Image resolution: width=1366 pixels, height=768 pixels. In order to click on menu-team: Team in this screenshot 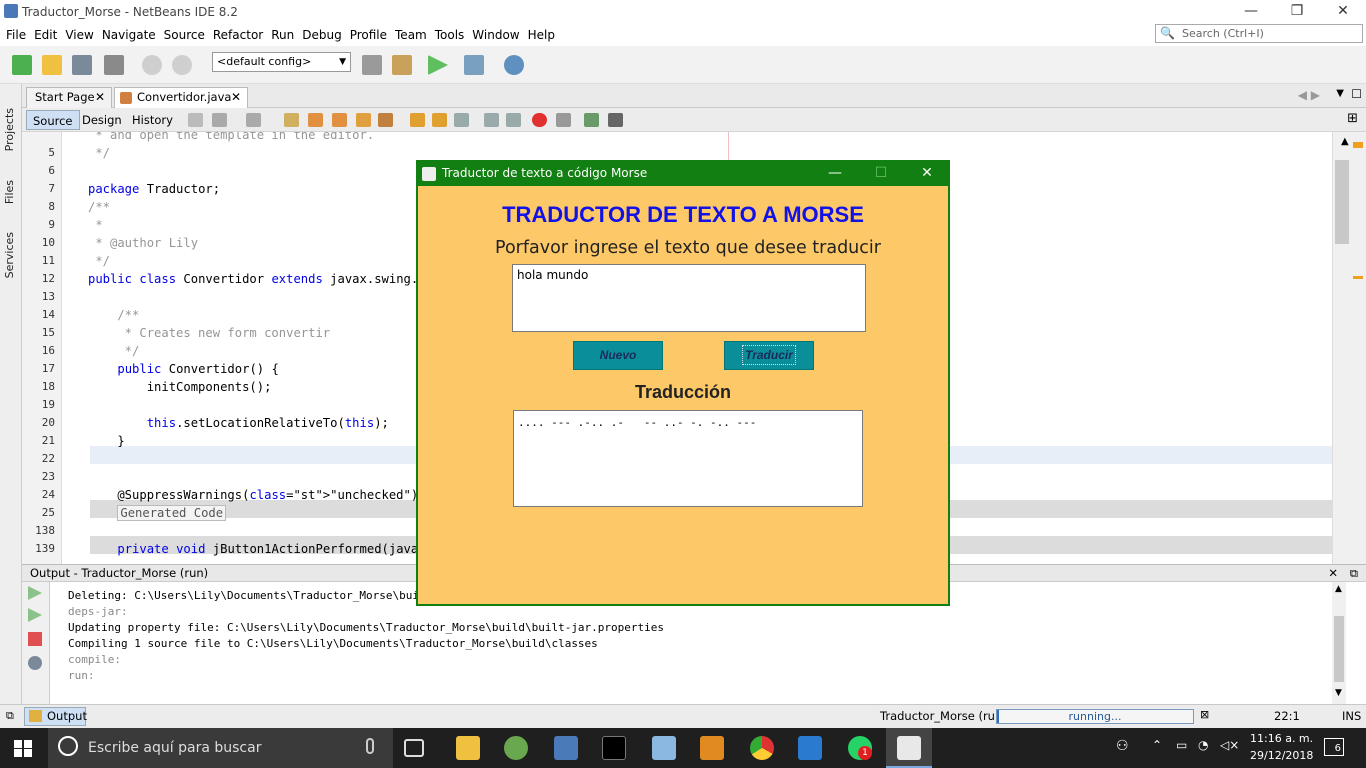, I will do `click(411, 35)`.